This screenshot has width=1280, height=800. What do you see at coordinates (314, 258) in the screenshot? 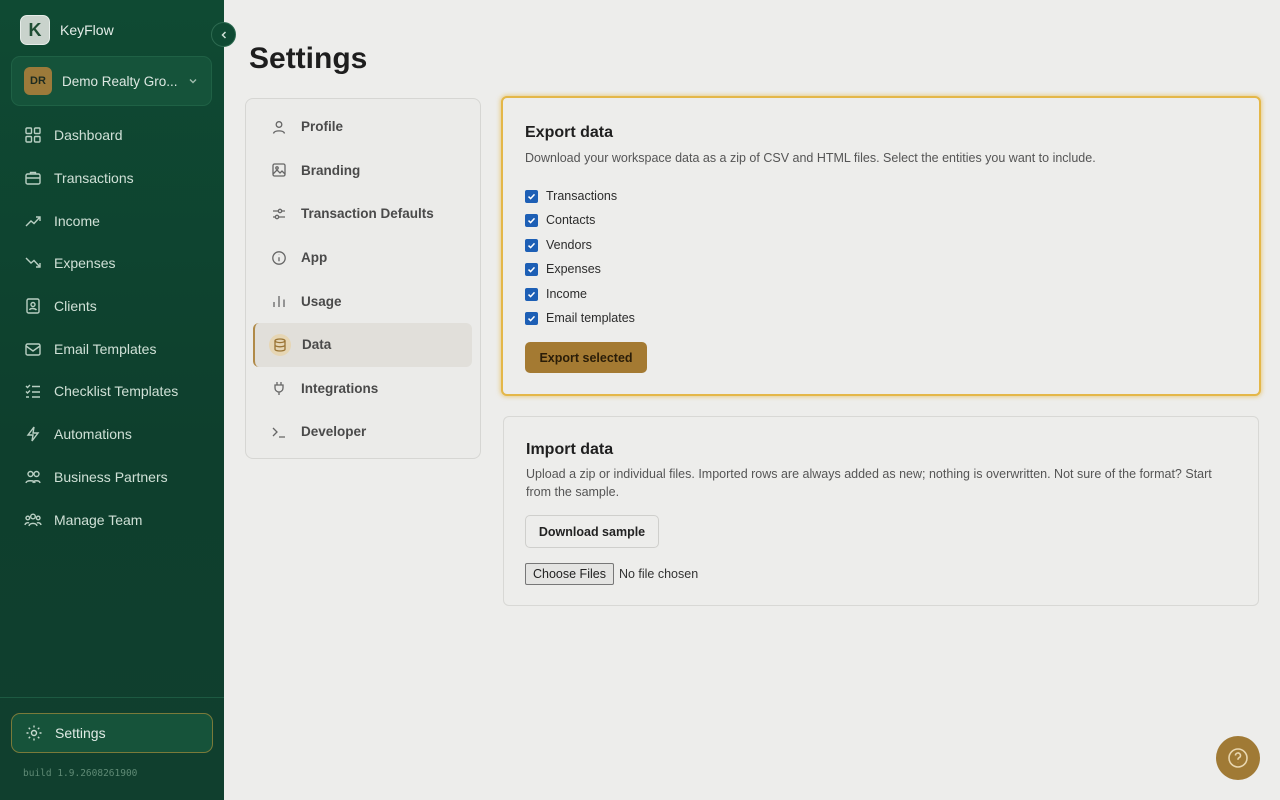
I see `subnav-item-label: App` at bounding box center [314, 258].